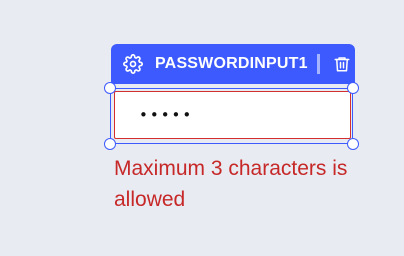 The image size is (404, 256). What do you see at coordinates (231, 184) in the screenshot?
I see `validation-error-message: Maximum 3 characters is allowed` at bounding box center [231, 184].